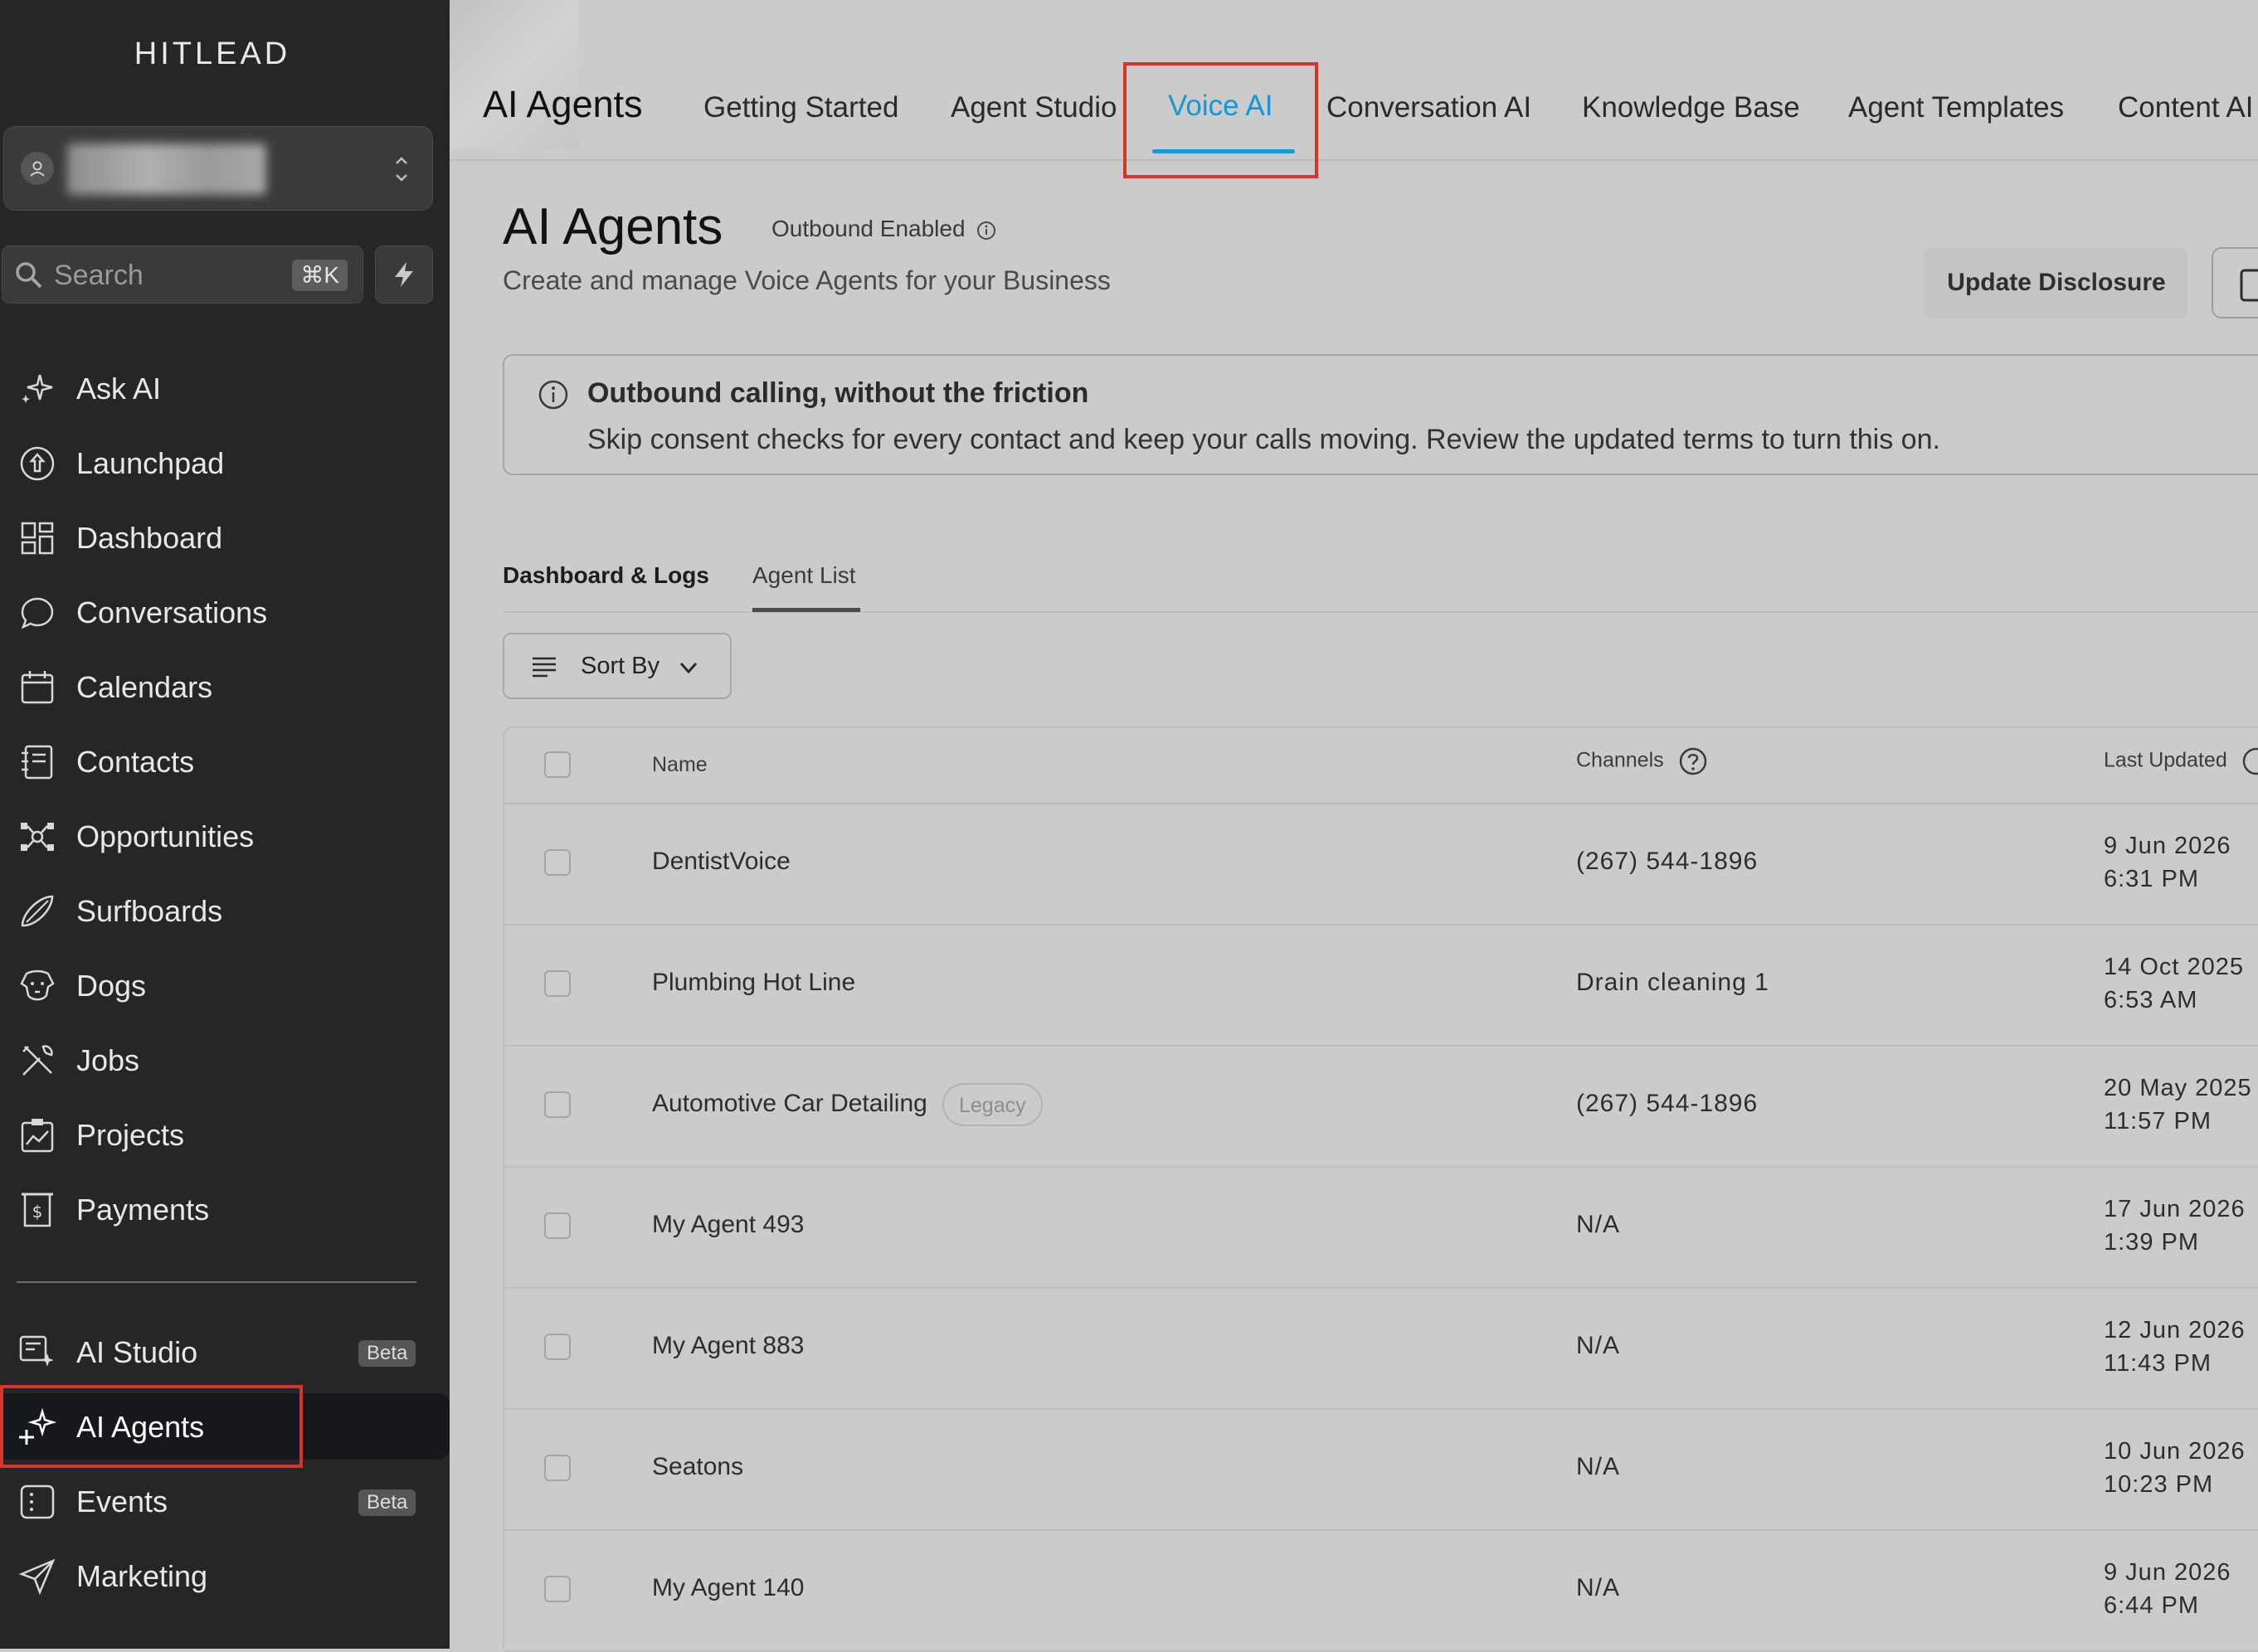  Describe the element at coordinates (225, 1576) in the screenshot. I see `sidebar-item-marketing: Marketing` at that location.